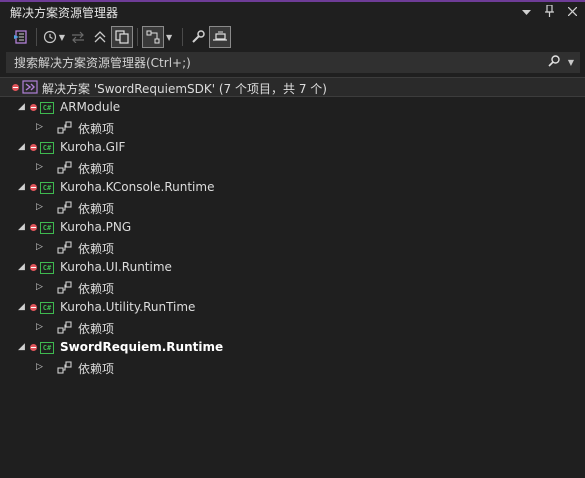 The image size is (585, 478). Describe the element at coordinates (292, 37) in the screenshot. I see `solution-explorer-toolbar: ▼ ▼` at that location.